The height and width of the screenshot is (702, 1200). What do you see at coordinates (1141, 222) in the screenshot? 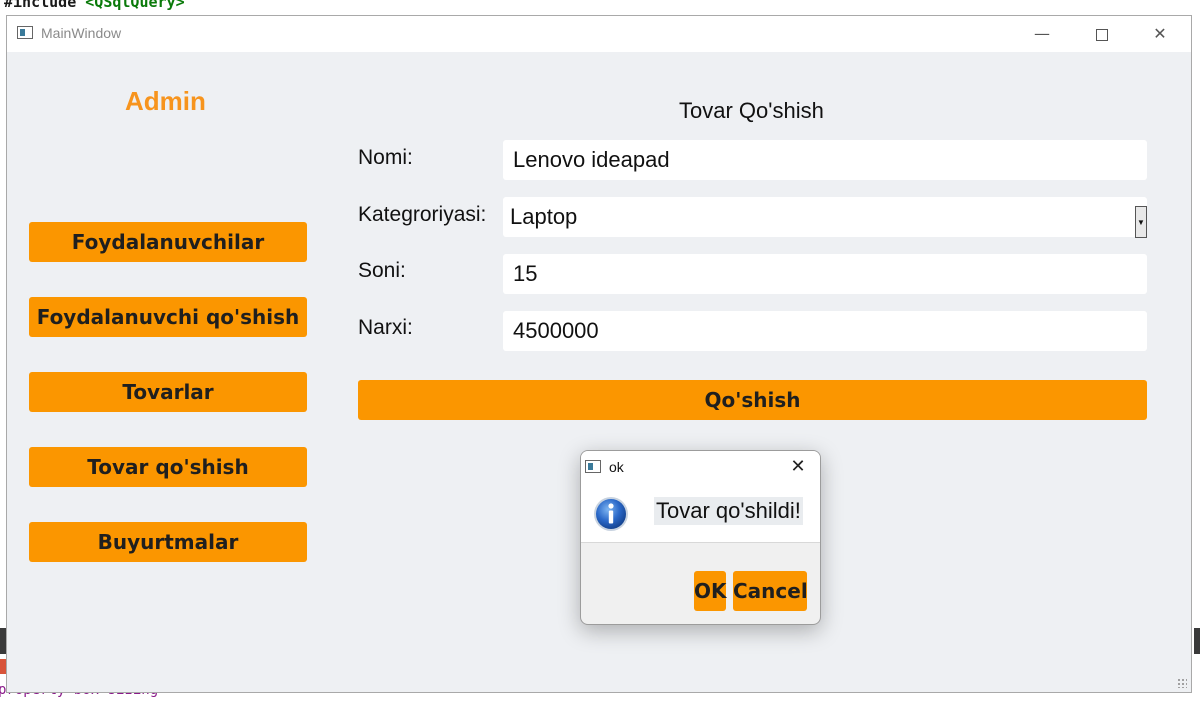
I see `dropdown-arrow-icon: ▼` at bounding box center [1141, 222].